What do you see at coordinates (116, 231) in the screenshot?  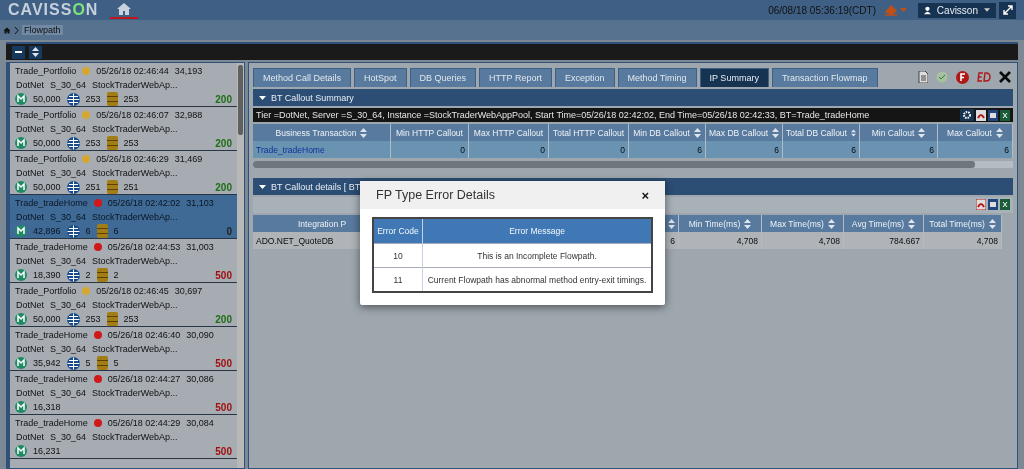 I see `db-count: 6` at bounding box center [116, 231].